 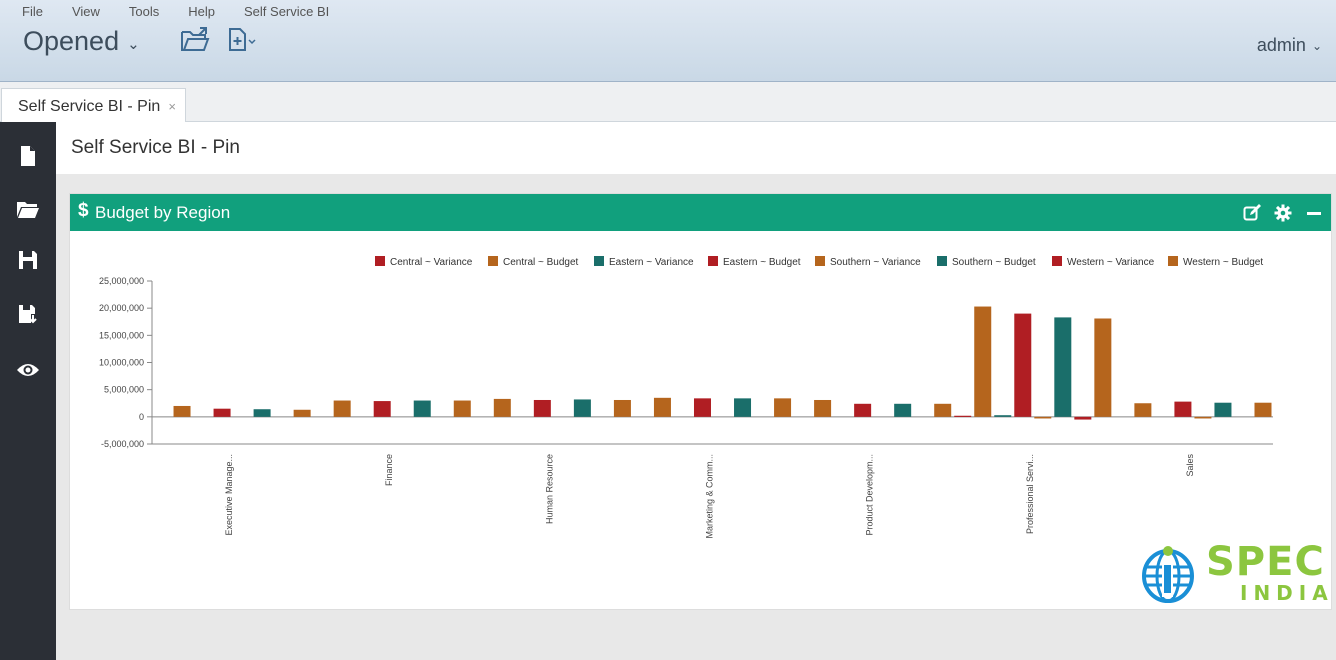 I want to click on panel-header: $ Budget by Region, so click(x=700, y=212).